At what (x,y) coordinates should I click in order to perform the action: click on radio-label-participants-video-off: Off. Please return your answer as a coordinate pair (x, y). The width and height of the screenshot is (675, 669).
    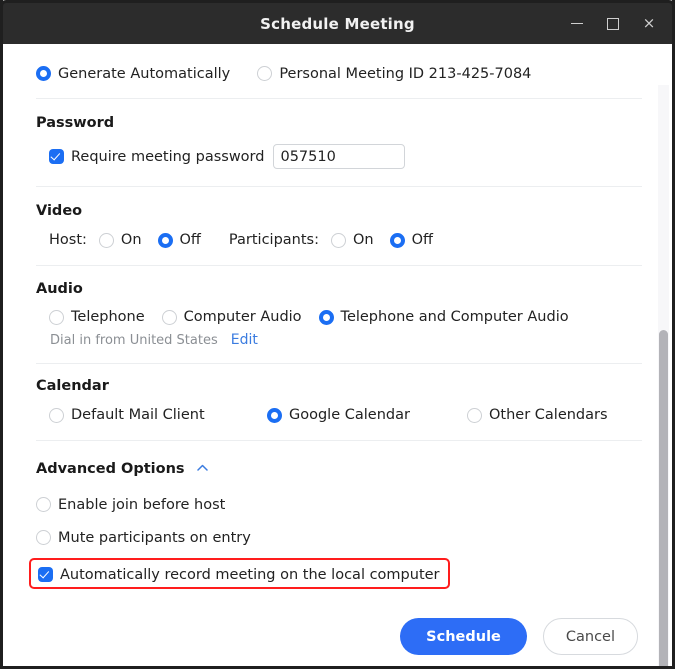
    Looking at the image, I should click on (422, 240).